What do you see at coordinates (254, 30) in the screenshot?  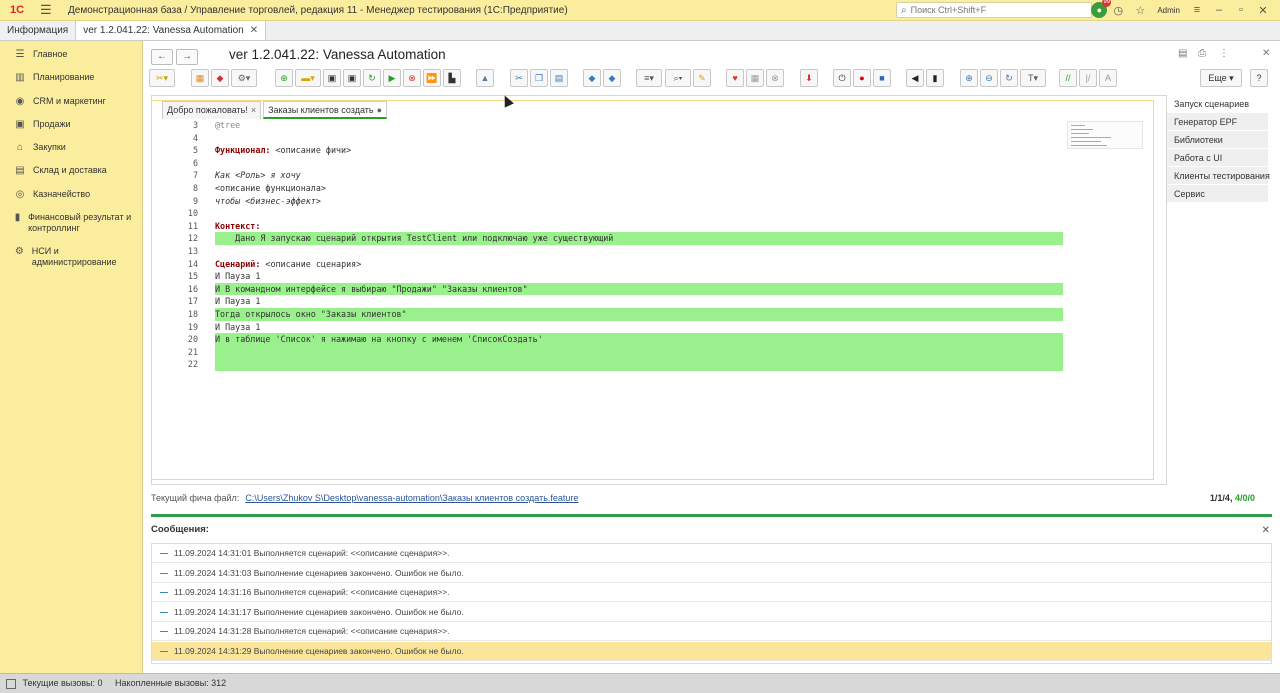 I see `close-tab-icon: ✕` at bounding box center [254, 30].